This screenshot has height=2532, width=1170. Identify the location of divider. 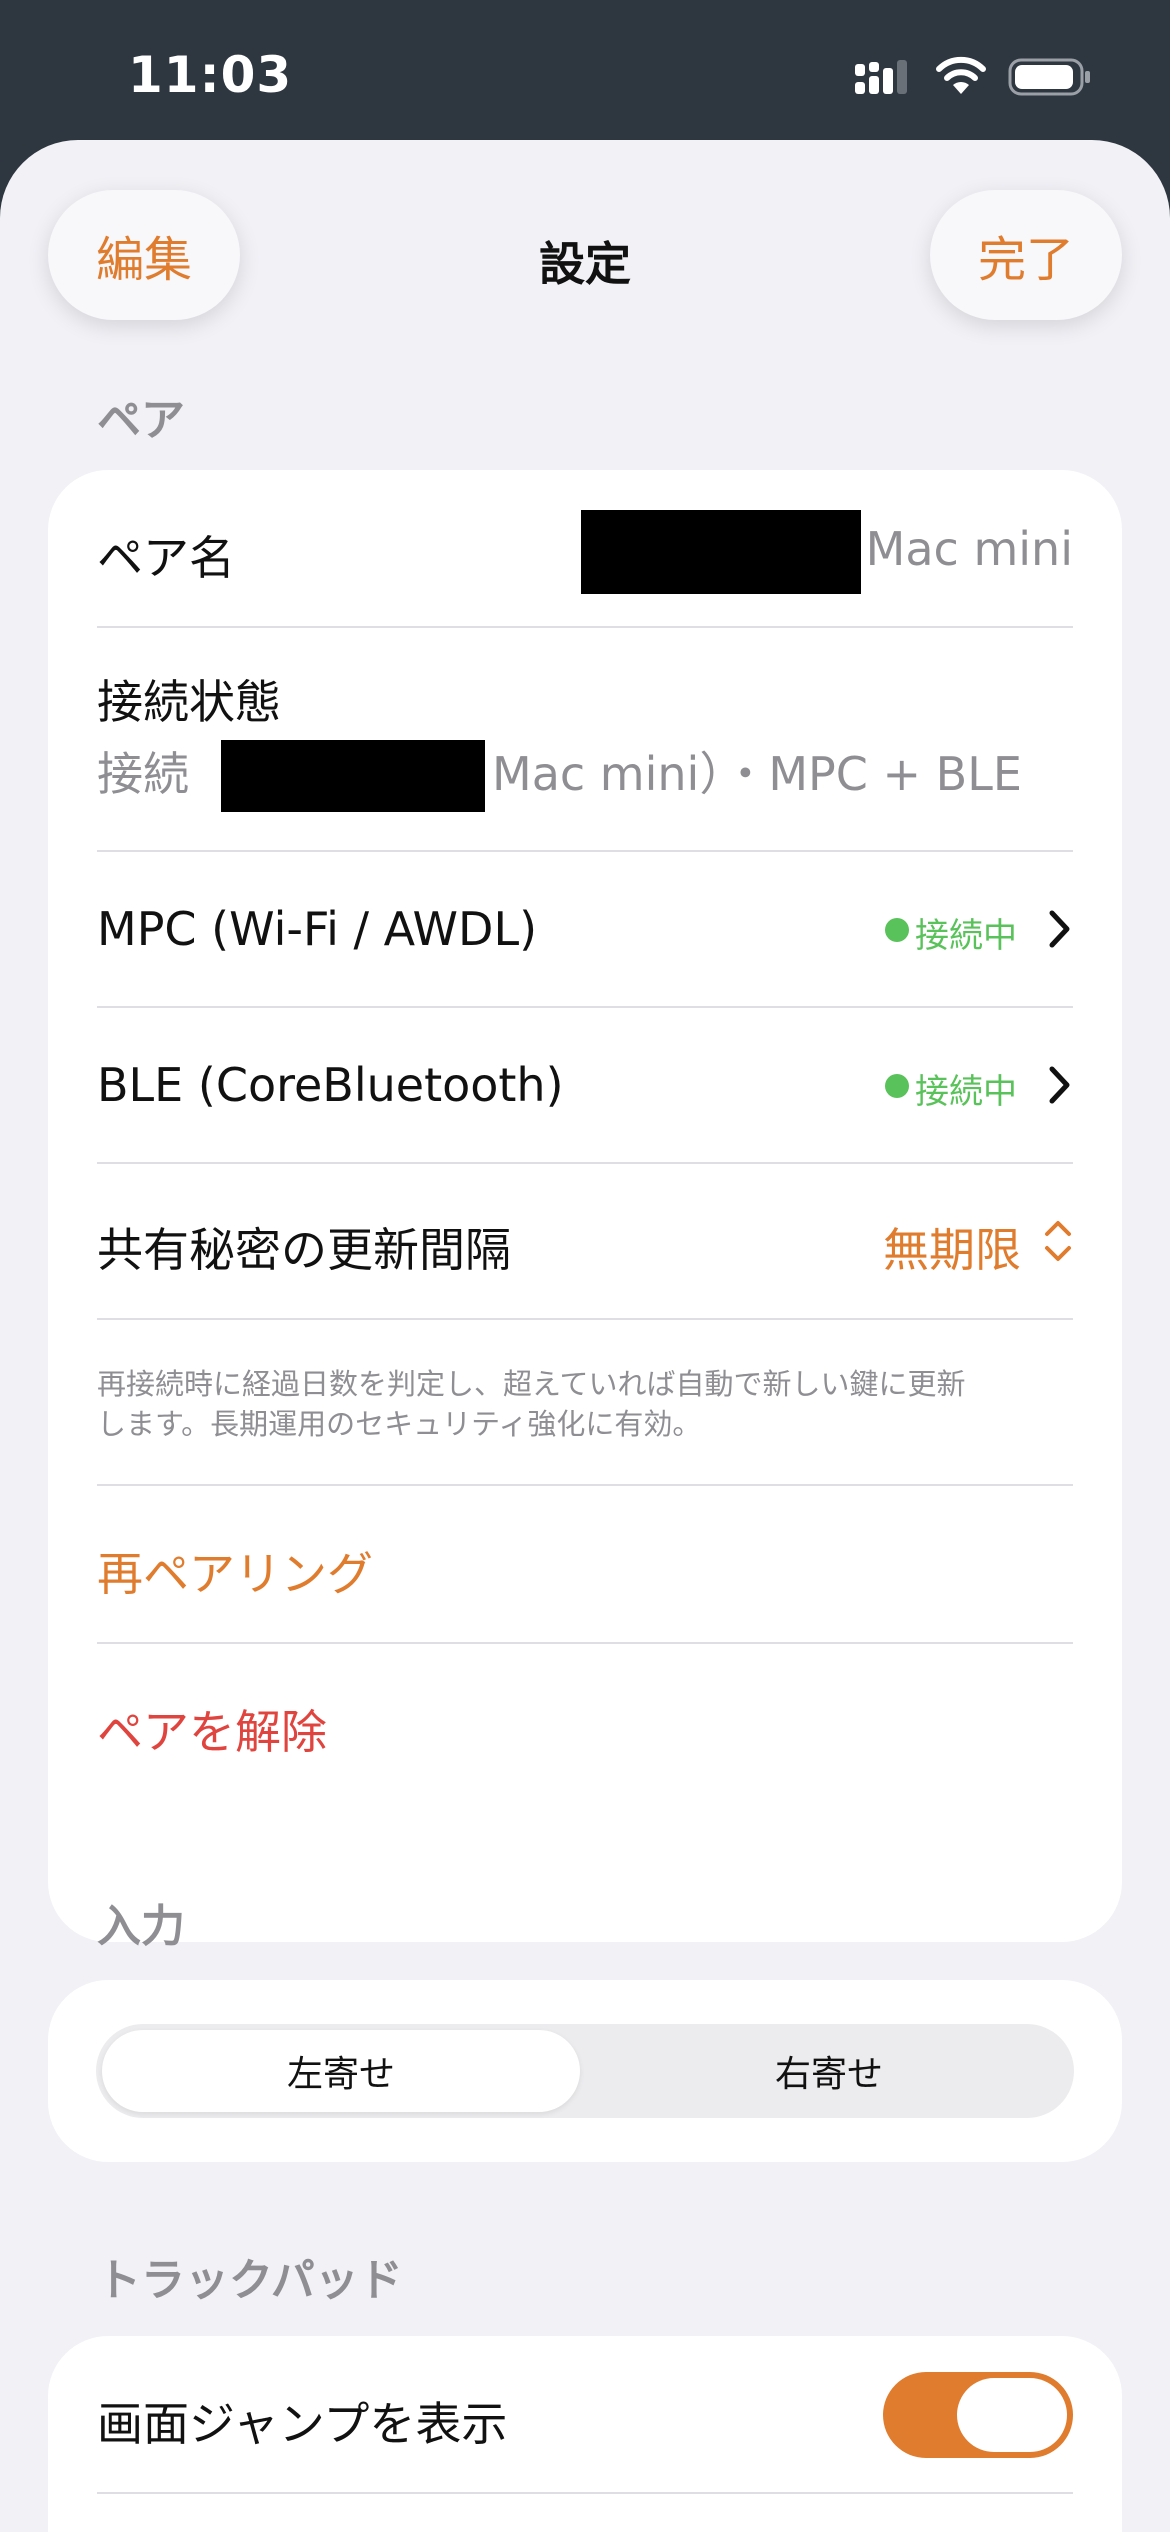
(585, 2493).